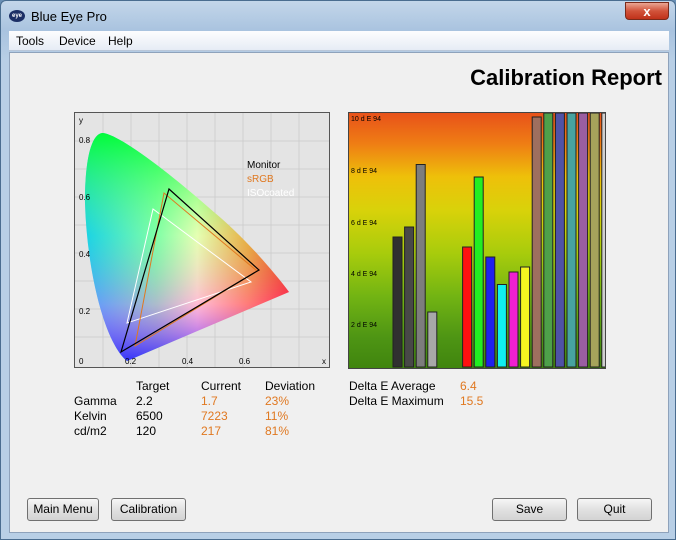 This screenshot has width=676, height=540. I want to click on de-y-tick: 8 d E 94, so click(364, 171).